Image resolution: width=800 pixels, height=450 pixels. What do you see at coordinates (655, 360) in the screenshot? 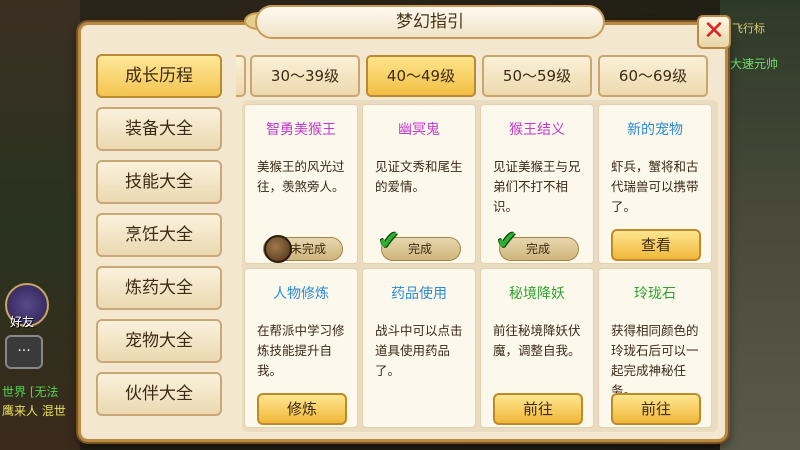
I see `card-description: 获得相同颜色的玲珑石后可以一起完成神秘任务。` at bounding box center [655, 360].